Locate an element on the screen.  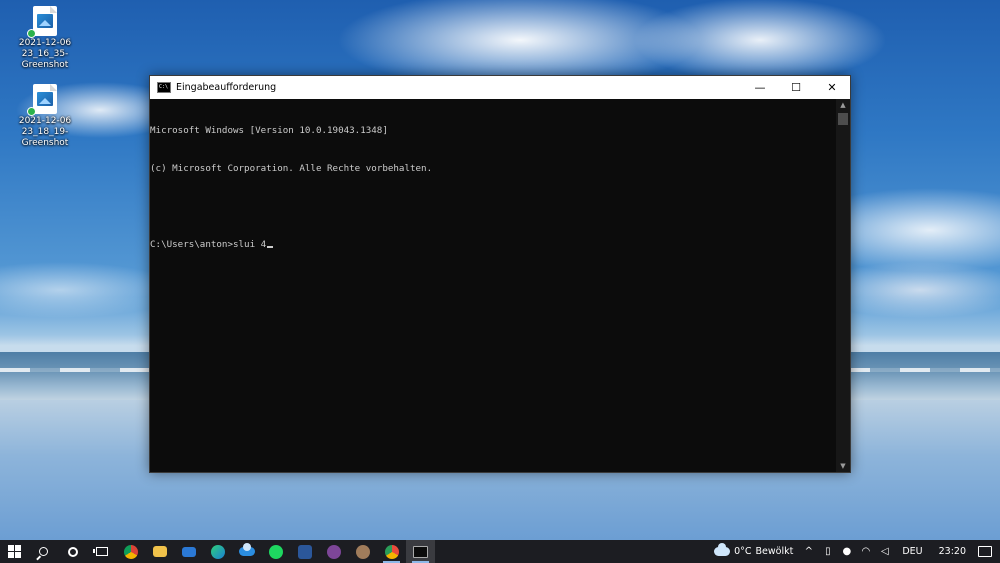
window-title: Eingabeaufforderung is located at coordinates (226, 87).